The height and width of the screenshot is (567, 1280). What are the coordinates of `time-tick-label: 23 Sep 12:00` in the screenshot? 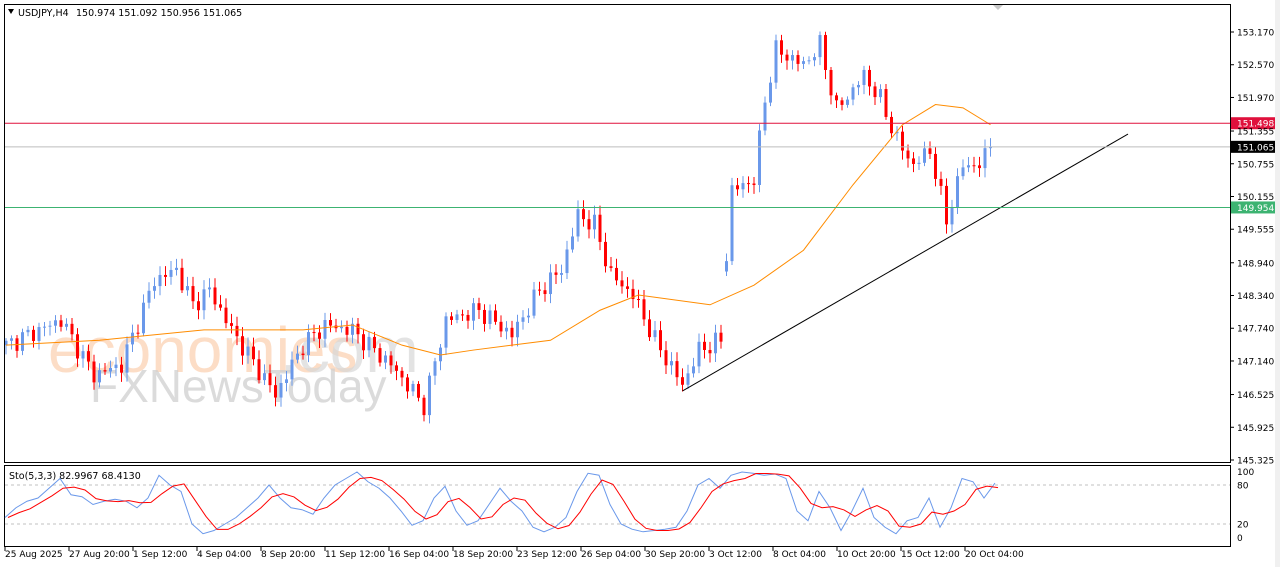 It's located at (547, 555).